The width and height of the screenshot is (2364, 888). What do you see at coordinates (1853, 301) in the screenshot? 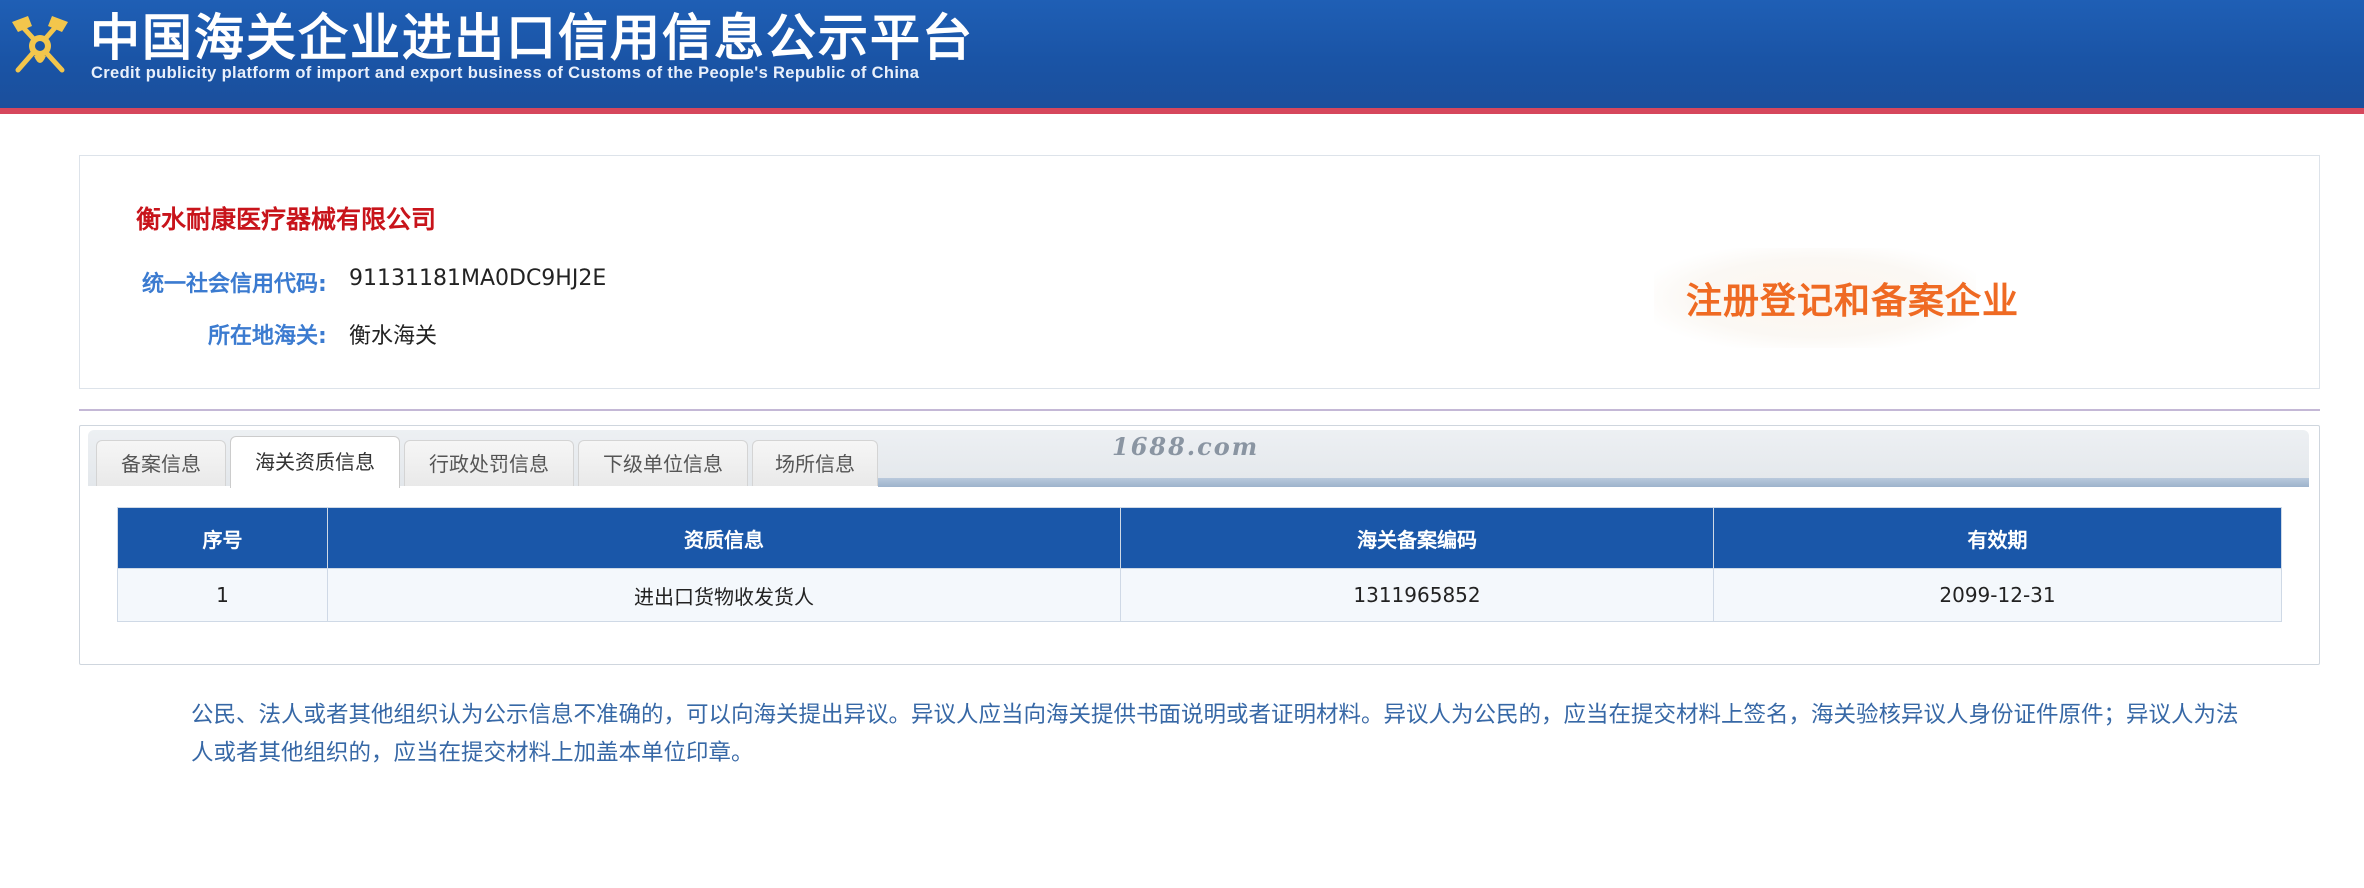
I see `registration-status-text: 注册登记和备案企业` at bounding box center [1853, 301].